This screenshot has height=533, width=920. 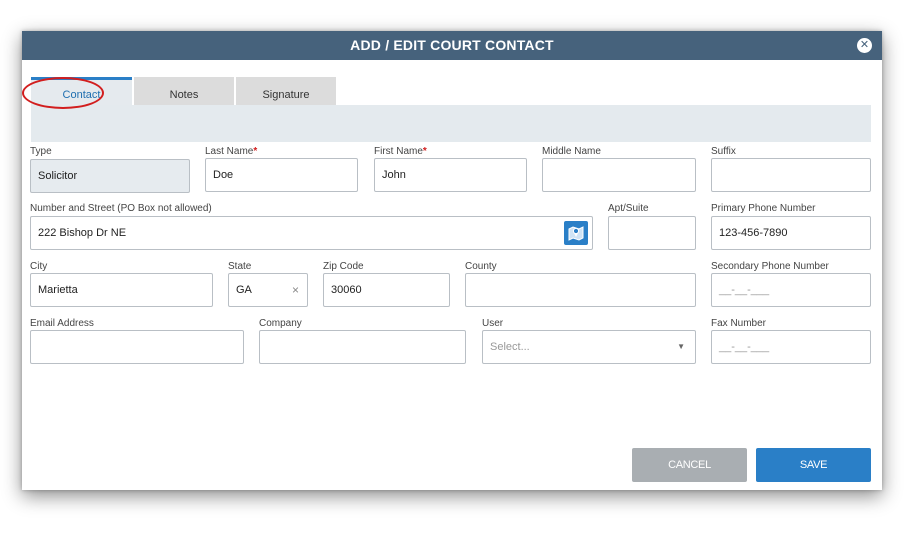 What do you see at coordinates (452, 45) in the screenshot?
I see `dialog-title: ADD / EDIT COURT CONTACT` at bounding box center [452, 45].